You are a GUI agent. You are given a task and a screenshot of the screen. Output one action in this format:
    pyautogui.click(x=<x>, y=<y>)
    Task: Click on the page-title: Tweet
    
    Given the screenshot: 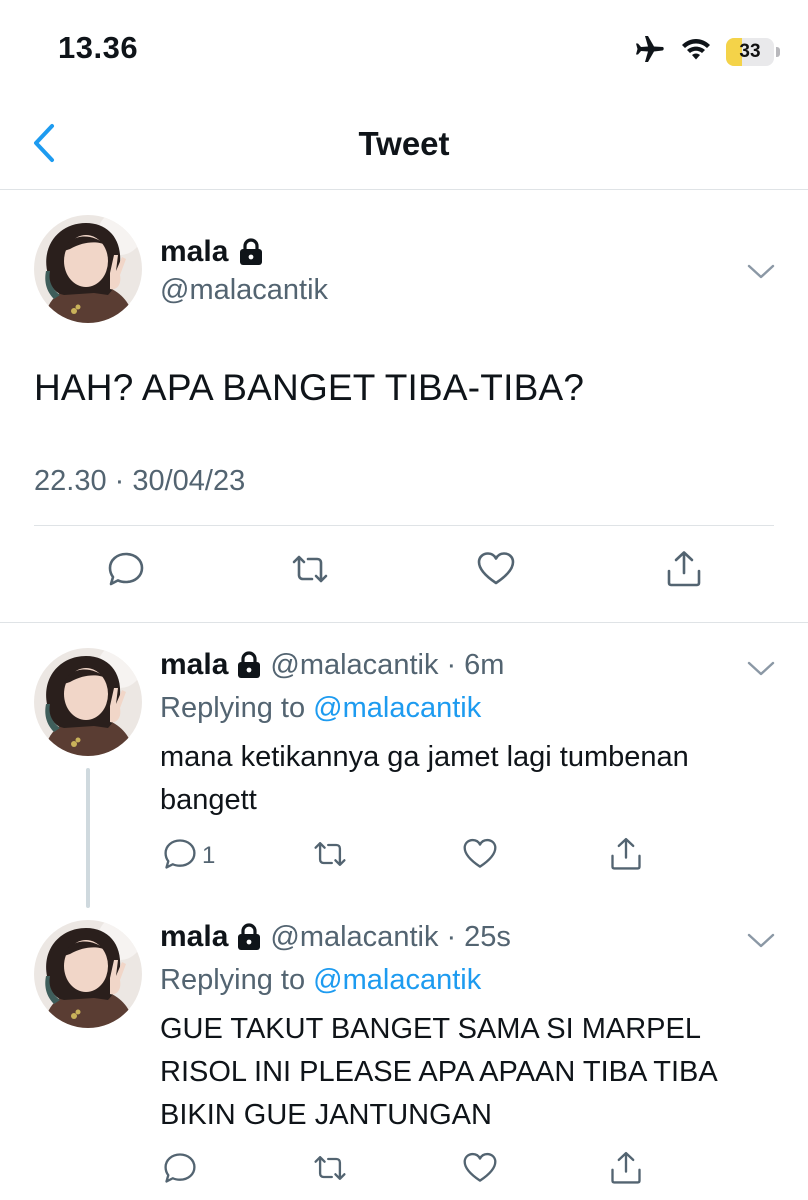 What is the action you would take?
    pyautogui.click(x=404, y=143)
    